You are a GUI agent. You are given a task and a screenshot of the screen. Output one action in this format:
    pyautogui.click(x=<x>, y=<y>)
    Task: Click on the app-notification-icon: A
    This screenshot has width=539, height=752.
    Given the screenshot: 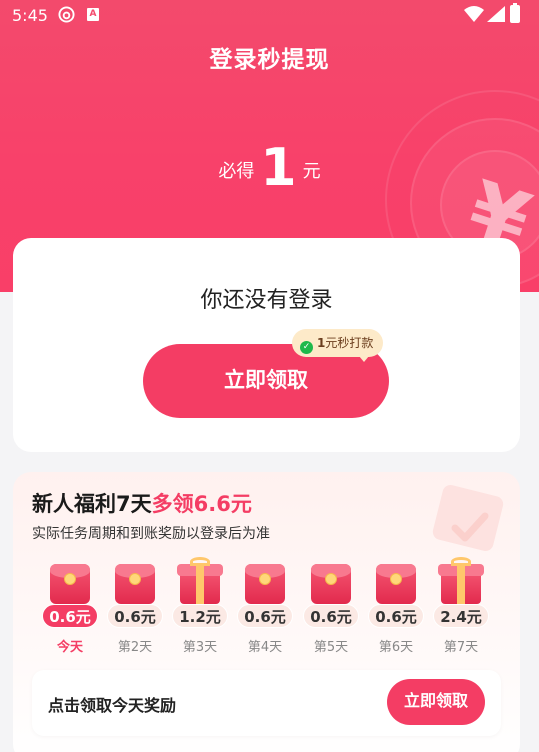 What is the action you would take?
    pyautogui.click(x=93, y=14)
    